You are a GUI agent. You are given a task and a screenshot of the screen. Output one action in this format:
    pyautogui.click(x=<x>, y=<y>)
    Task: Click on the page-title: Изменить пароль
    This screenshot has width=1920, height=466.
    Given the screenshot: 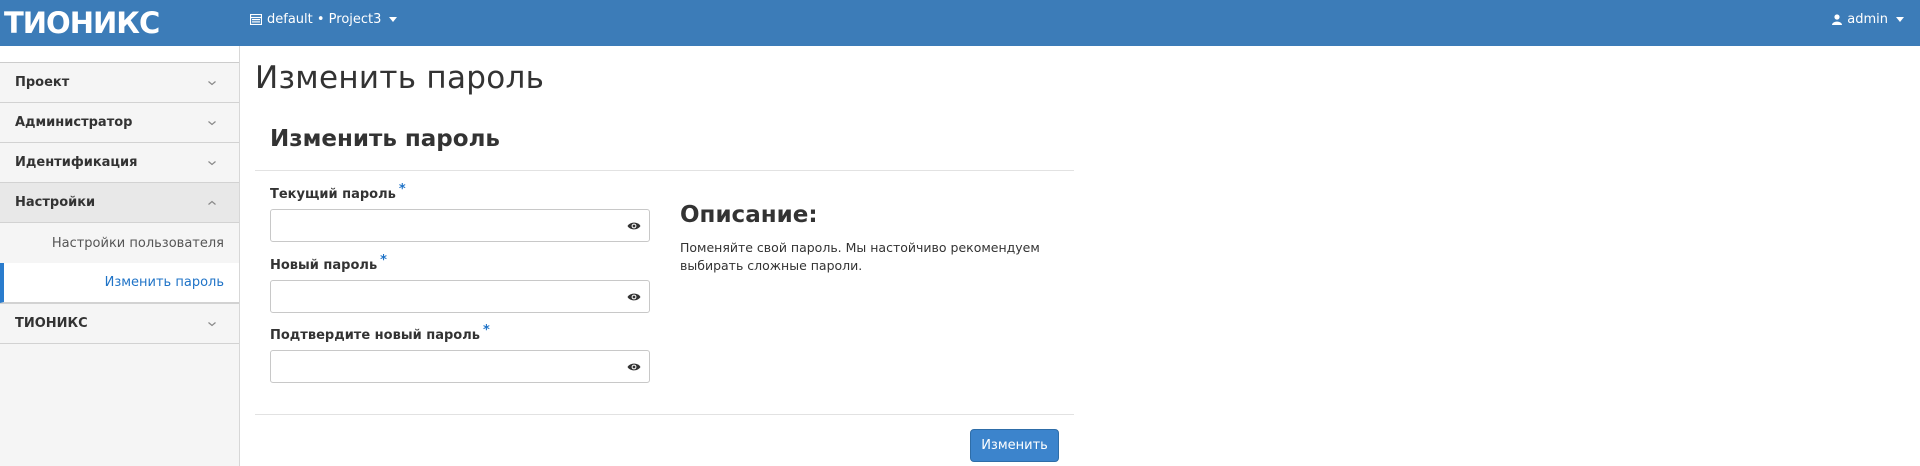 What is the action you would take?
    pyautogui.click(x=400, y=78)
    